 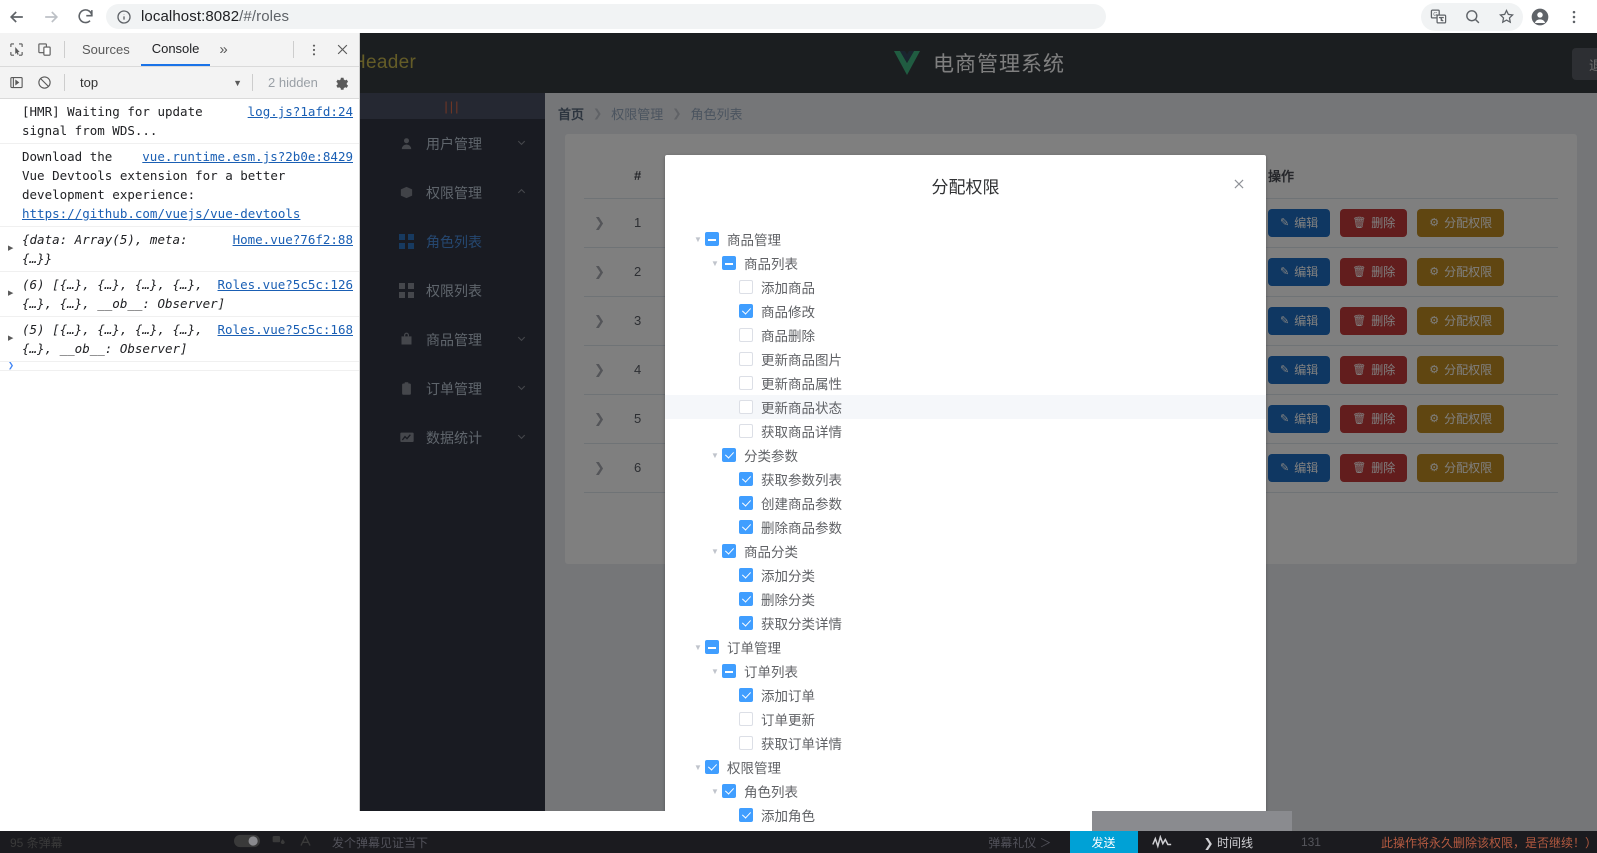 I want to click on tree-node: ▼更新商品属性, so click(x=965, y=383).